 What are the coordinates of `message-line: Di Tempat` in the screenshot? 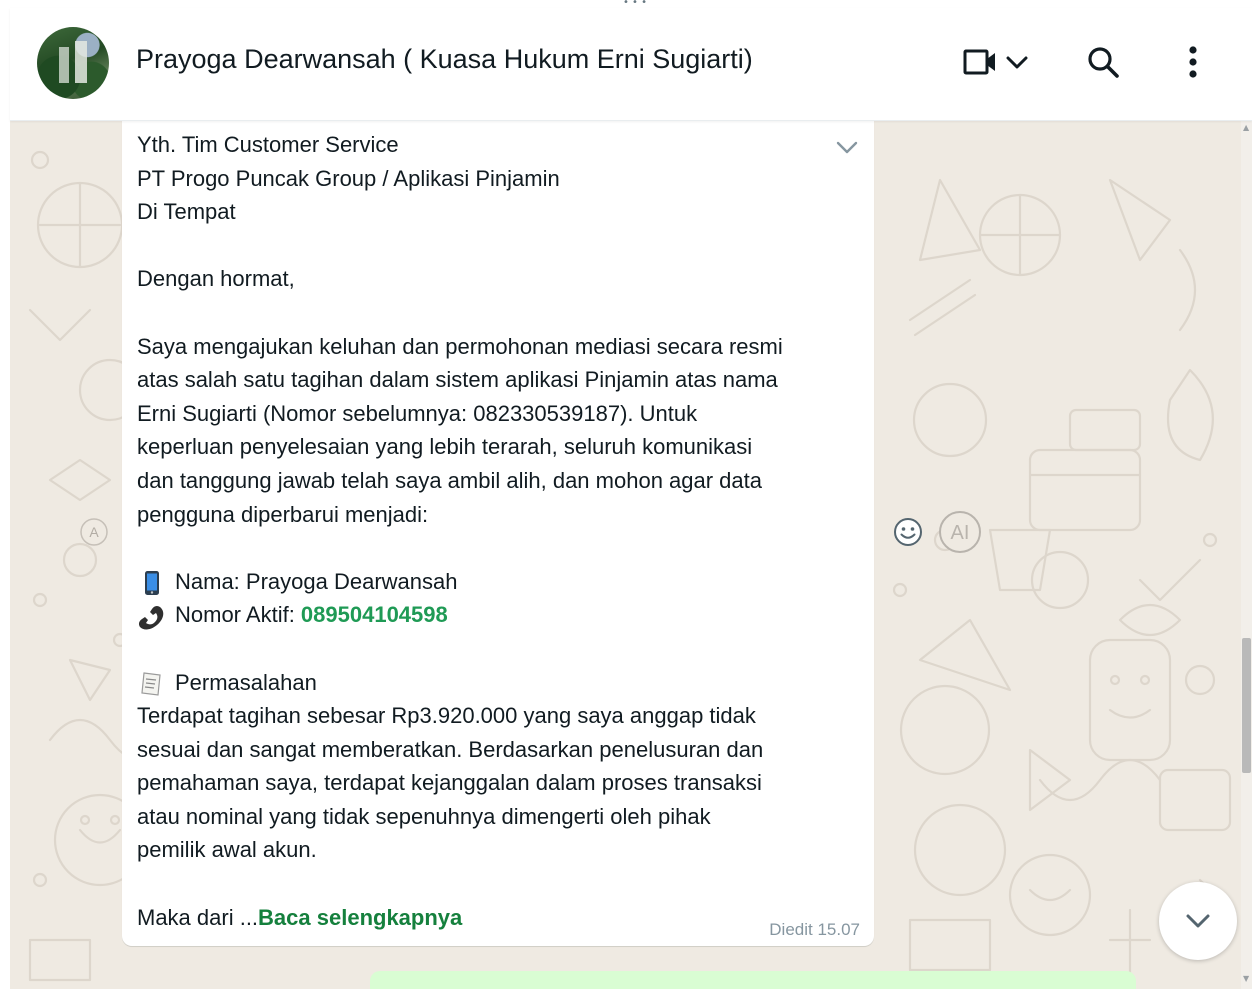 It's located at (186, 212).